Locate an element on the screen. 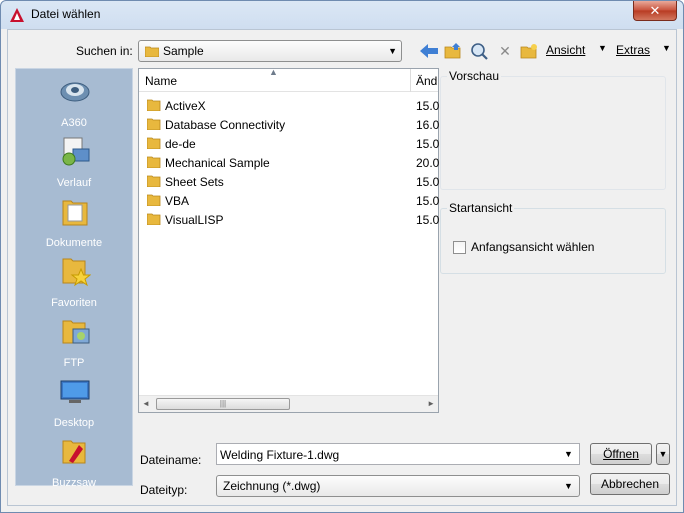 This screenshot has width=684, height=513. delete-button: ✕ is located at coordinates (505, 51).